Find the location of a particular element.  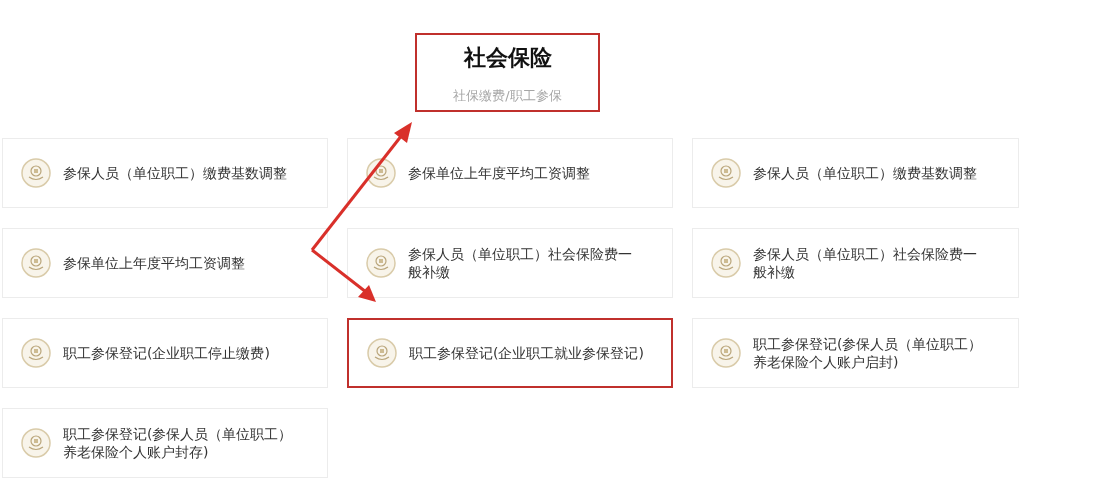

service-card: 职工参保登记(企业职工停止缴费) is located at coordinates (165, 353).